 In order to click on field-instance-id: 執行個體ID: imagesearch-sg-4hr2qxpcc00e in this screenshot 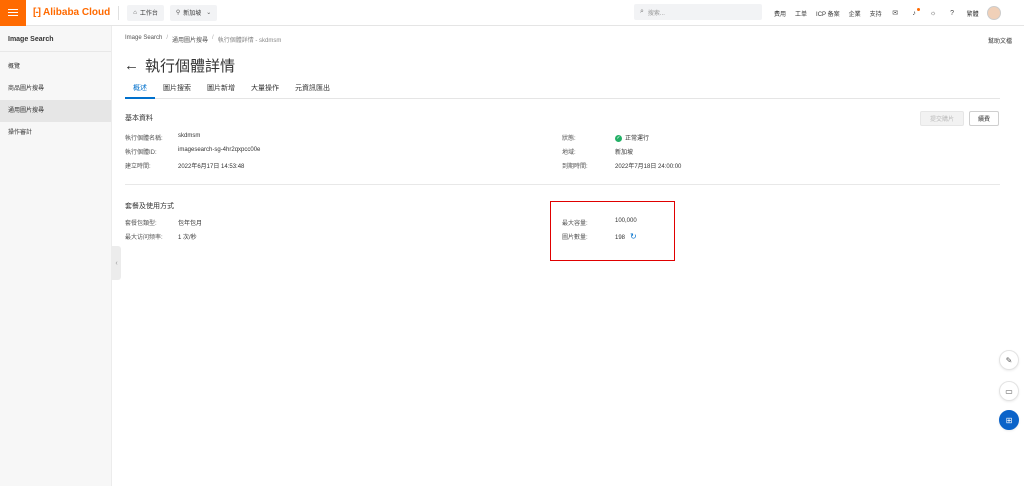, I will do `click(193, 151)`.